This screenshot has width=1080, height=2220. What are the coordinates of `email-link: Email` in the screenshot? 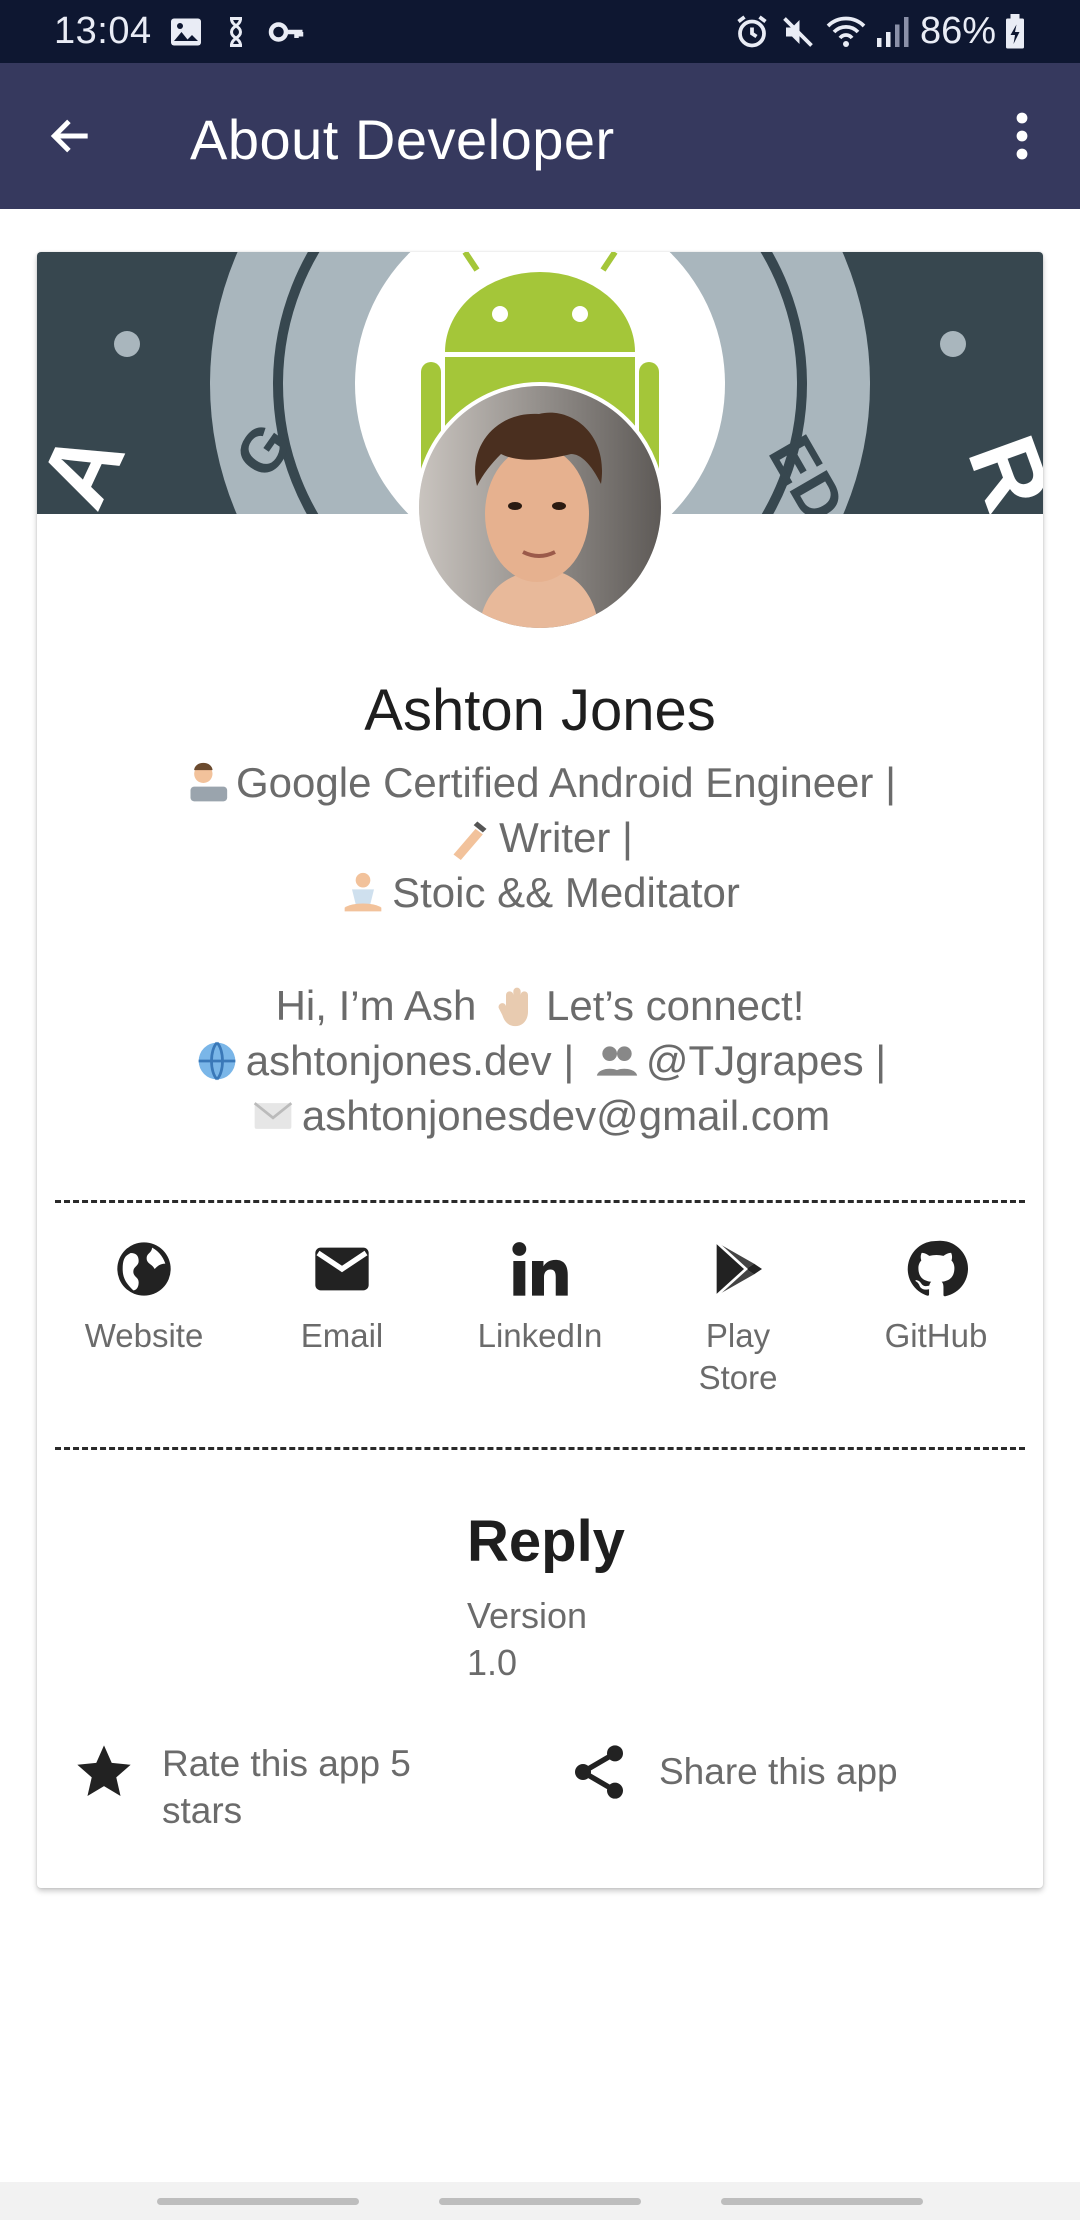 It's located at (342, 1297).